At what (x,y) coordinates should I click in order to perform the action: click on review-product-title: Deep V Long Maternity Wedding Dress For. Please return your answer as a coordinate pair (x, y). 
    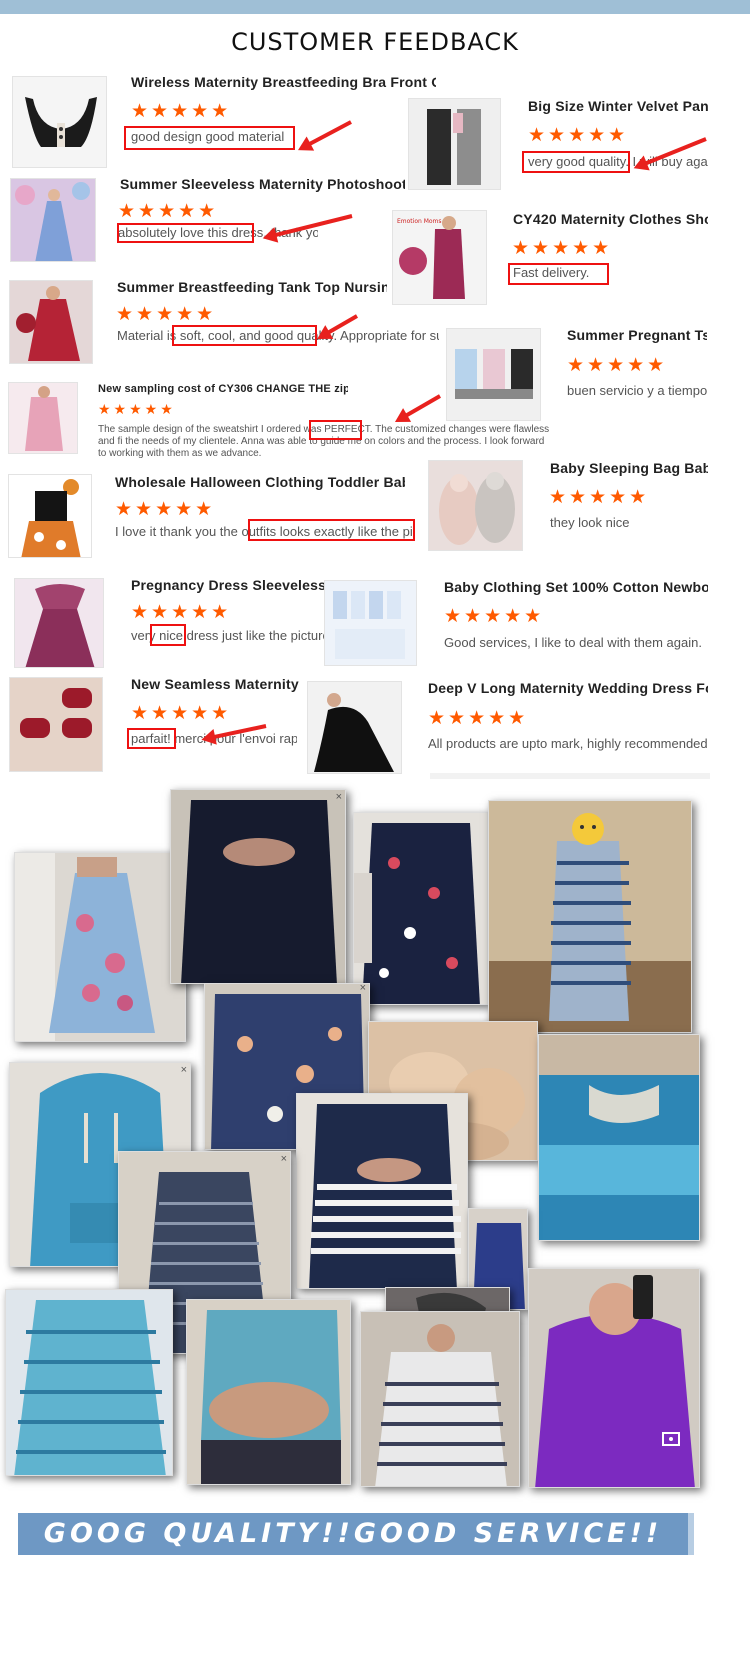
    Looking at the image, I should click on (568, 688).